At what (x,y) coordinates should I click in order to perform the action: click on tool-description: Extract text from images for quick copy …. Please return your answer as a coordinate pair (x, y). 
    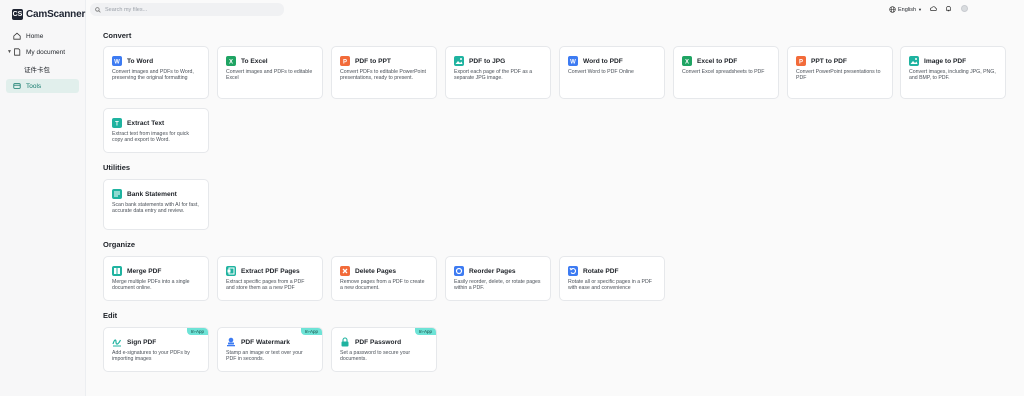
    Looking at the image, I should click on (150, 137).